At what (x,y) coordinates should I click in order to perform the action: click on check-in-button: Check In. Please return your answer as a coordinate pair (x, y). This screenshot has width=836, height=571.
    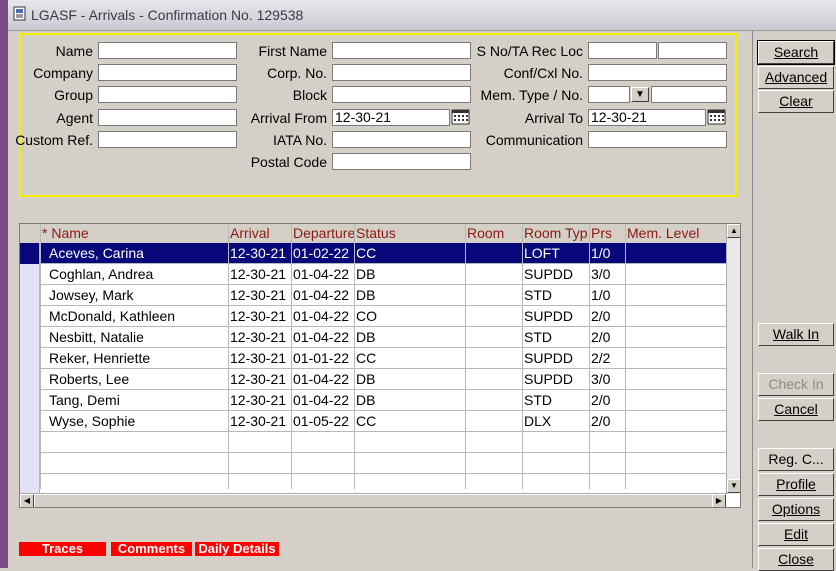
    Looking at the image, I should click on (796, 384).